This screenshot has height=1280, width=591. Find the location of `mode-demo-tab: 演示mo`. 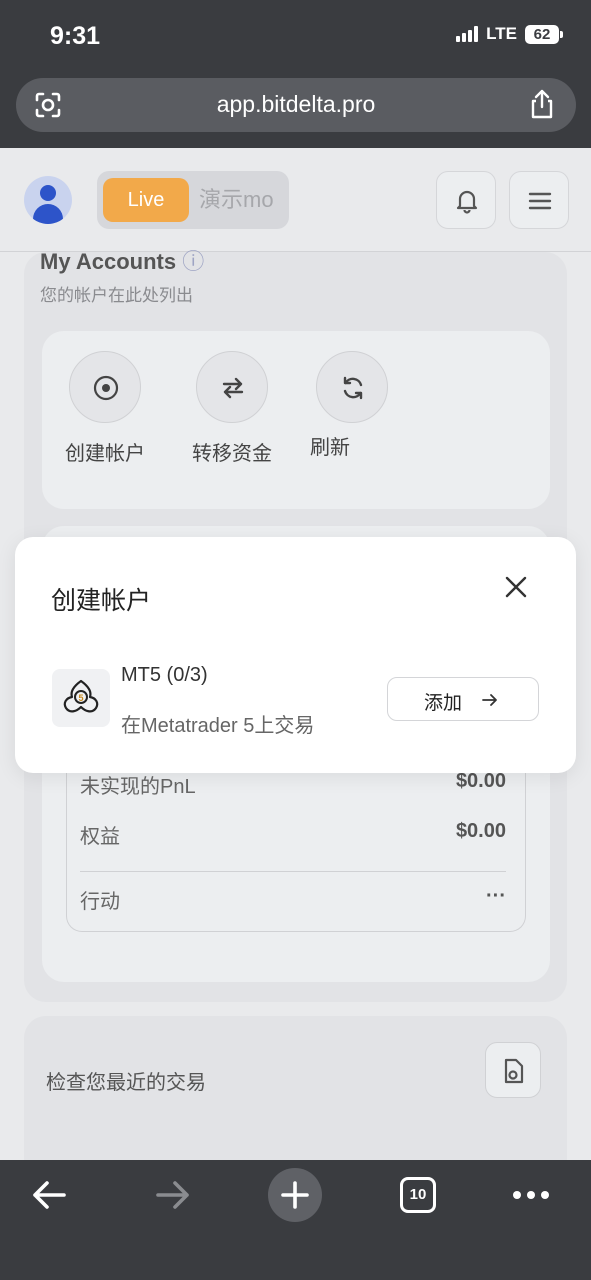

mode-demo-tab: 演示mo is located at coordinates (236, 200).